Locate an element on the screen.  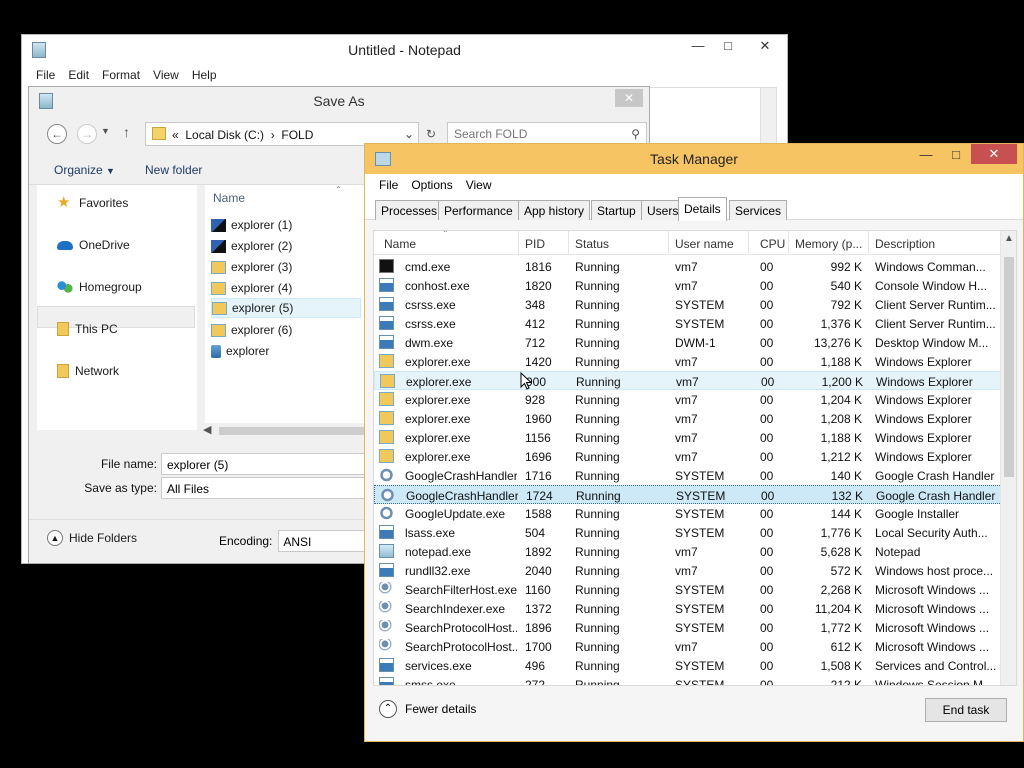
list-item-selected: explorer (5) is located at coordinates (286, 308).